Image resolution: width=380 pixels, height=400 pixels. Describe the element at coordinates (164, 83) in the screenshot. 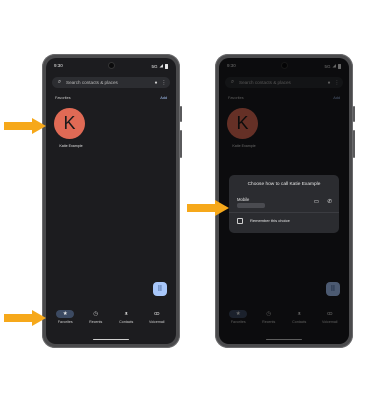

I see `more-options-icon: ⋮` at that location.